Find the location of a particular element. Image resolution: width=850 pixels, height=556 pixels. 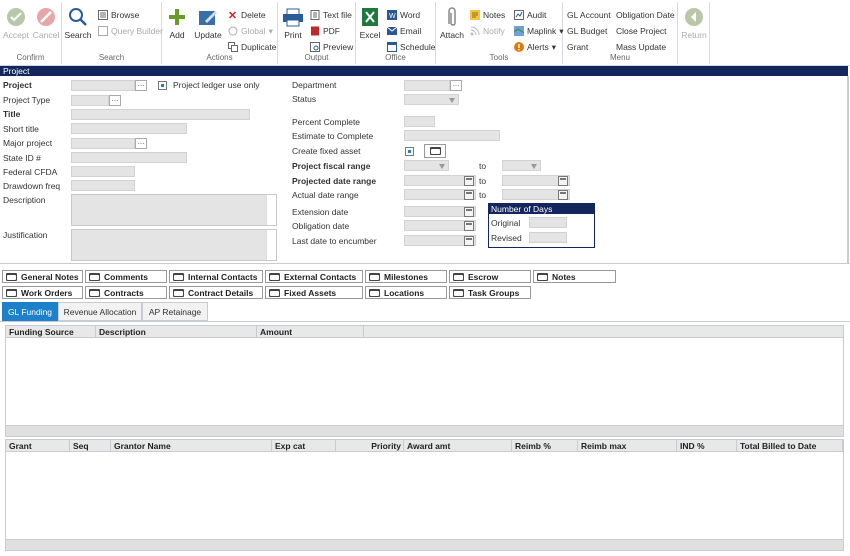

drawdown-freq-field is located at coordinates (103, 185).